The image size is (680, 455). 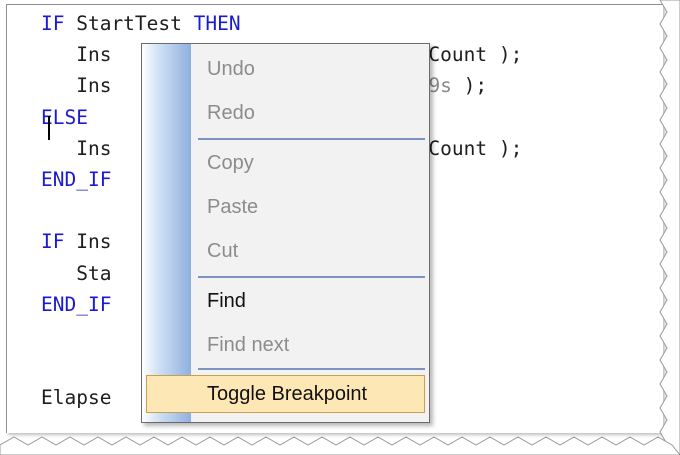 I want to click on menu-item-label: Toggle Breakpoint, so click(x=287, y=394).